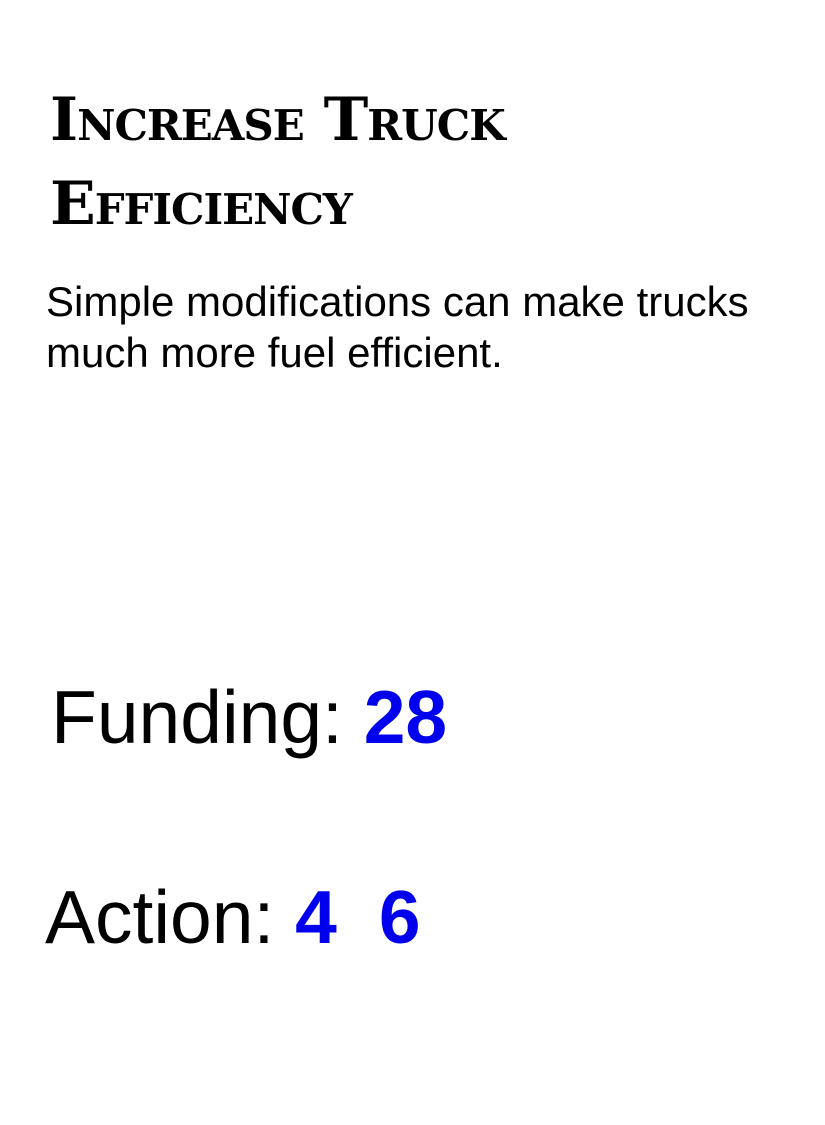 This screenshot has height=1125, width=825. I want to click on action-stat: Action: 46, so click(233, 917).